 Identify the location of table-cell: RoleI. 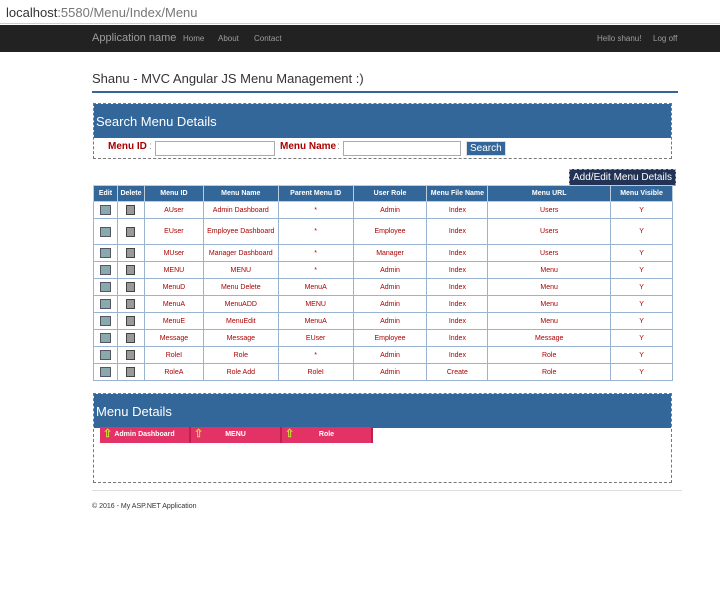
(315, 372).